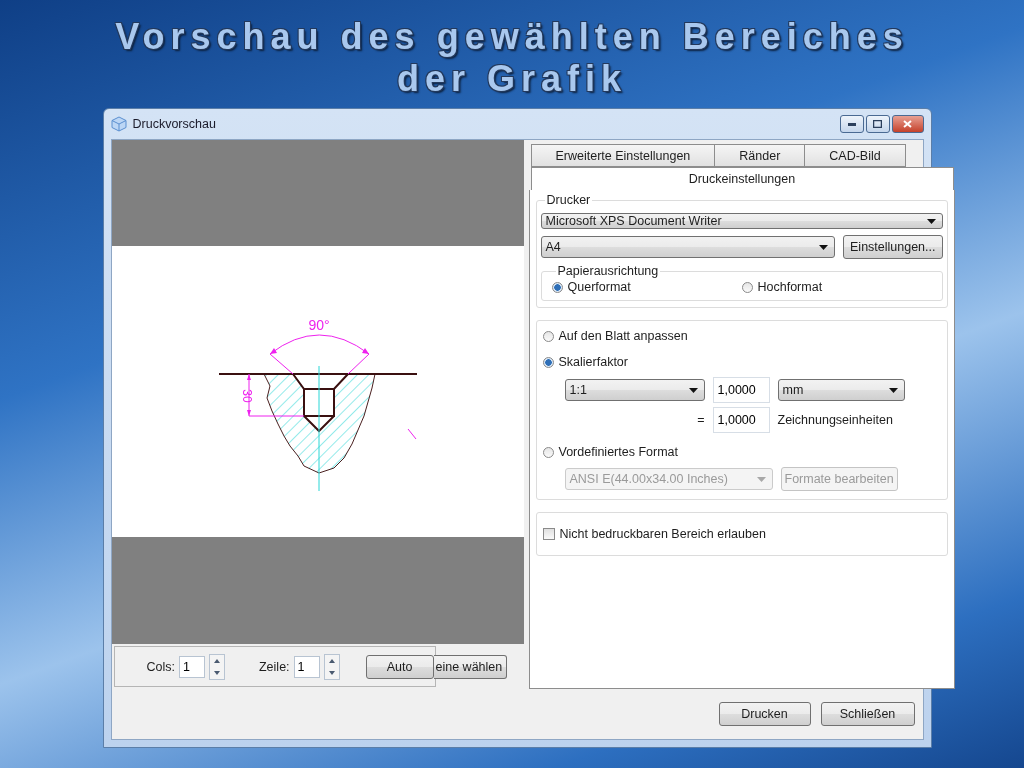 The height and width of the screenshot is (768, 1024). Describe the element at coordinates (618, 452) in the screenshot. I see `radio-label: Vordefiniertes Format` at that location.